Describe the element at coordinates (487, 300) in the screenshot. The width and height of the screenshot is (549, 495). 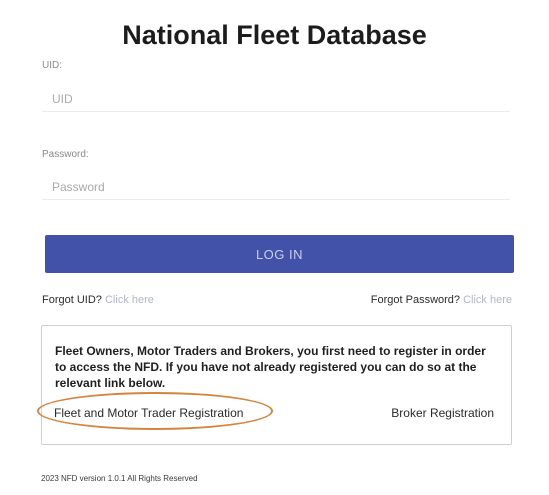
I see `forgot-password-link: Click here` at that location.